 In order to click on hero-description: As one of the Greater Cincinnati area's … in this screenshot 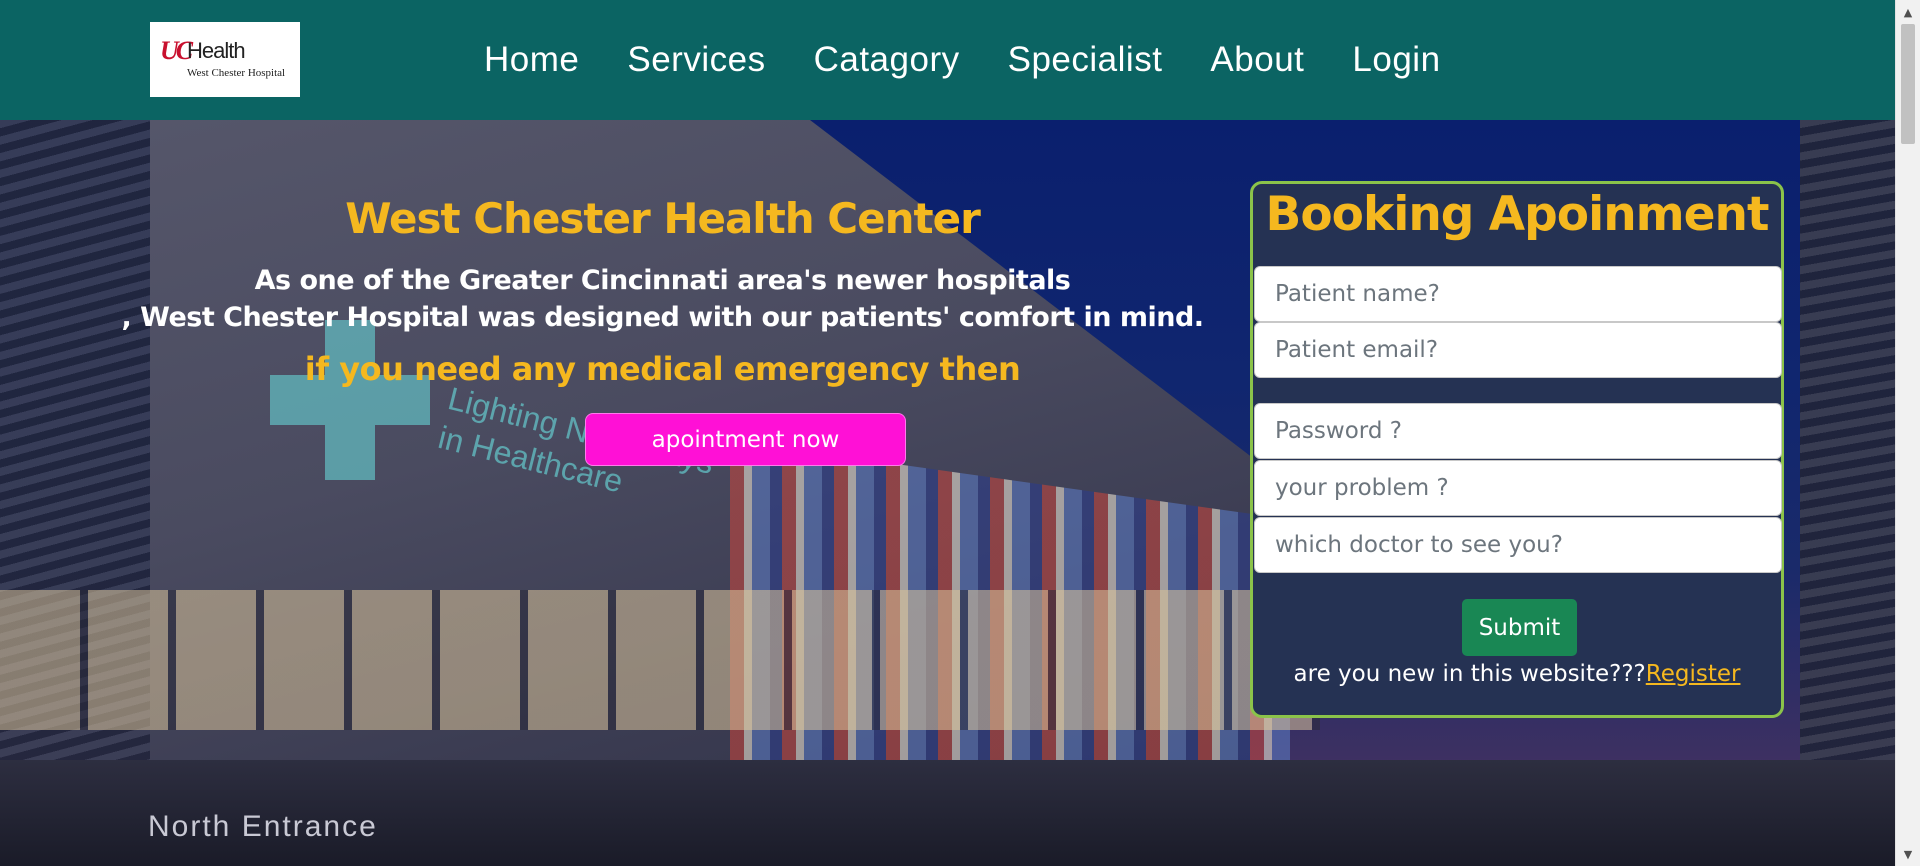, I will do `click(662, 299)`.